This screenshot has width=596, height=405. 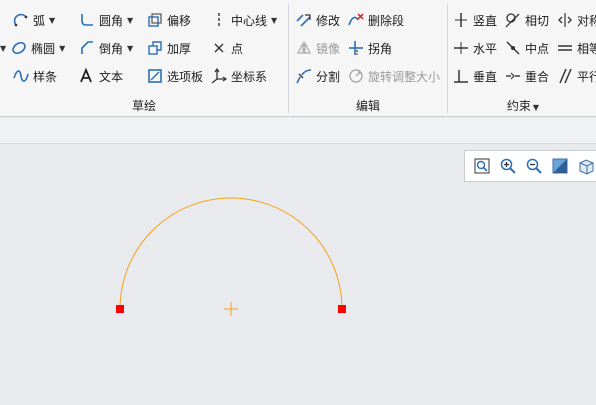 What do you see at coordinates (342, 309) in the screenshot?
I see `arc-endpoint-right` at bounding box center [342, 309].